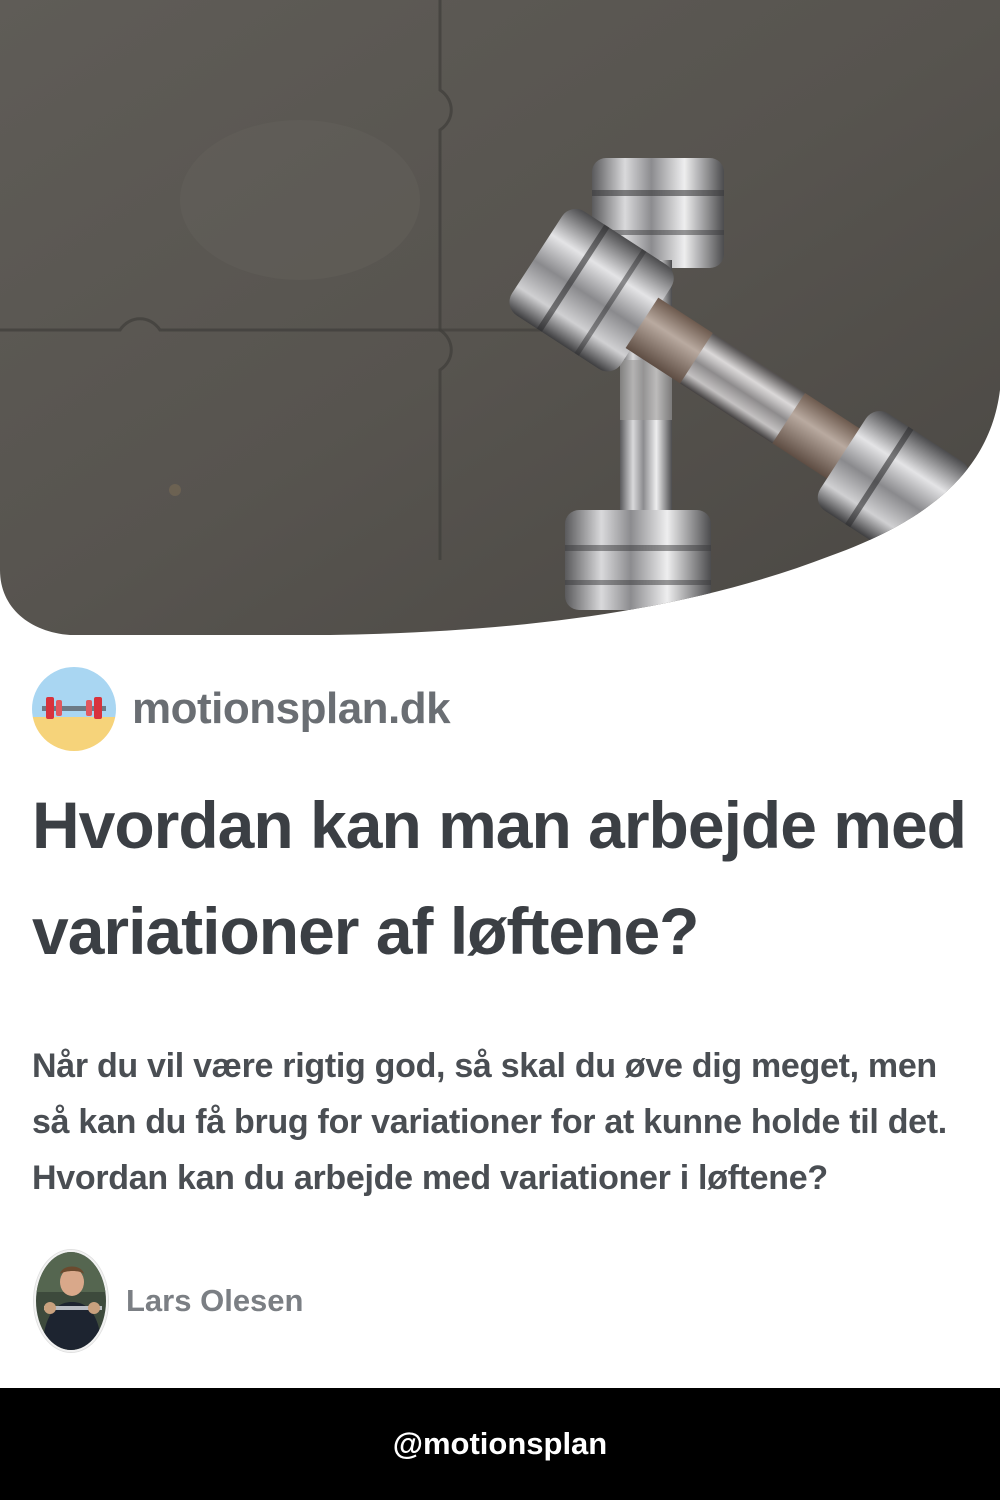  Describe the element at coordinates (215, 1300) in the screenshot. I see `author-name: Lars Olesen` at that location.